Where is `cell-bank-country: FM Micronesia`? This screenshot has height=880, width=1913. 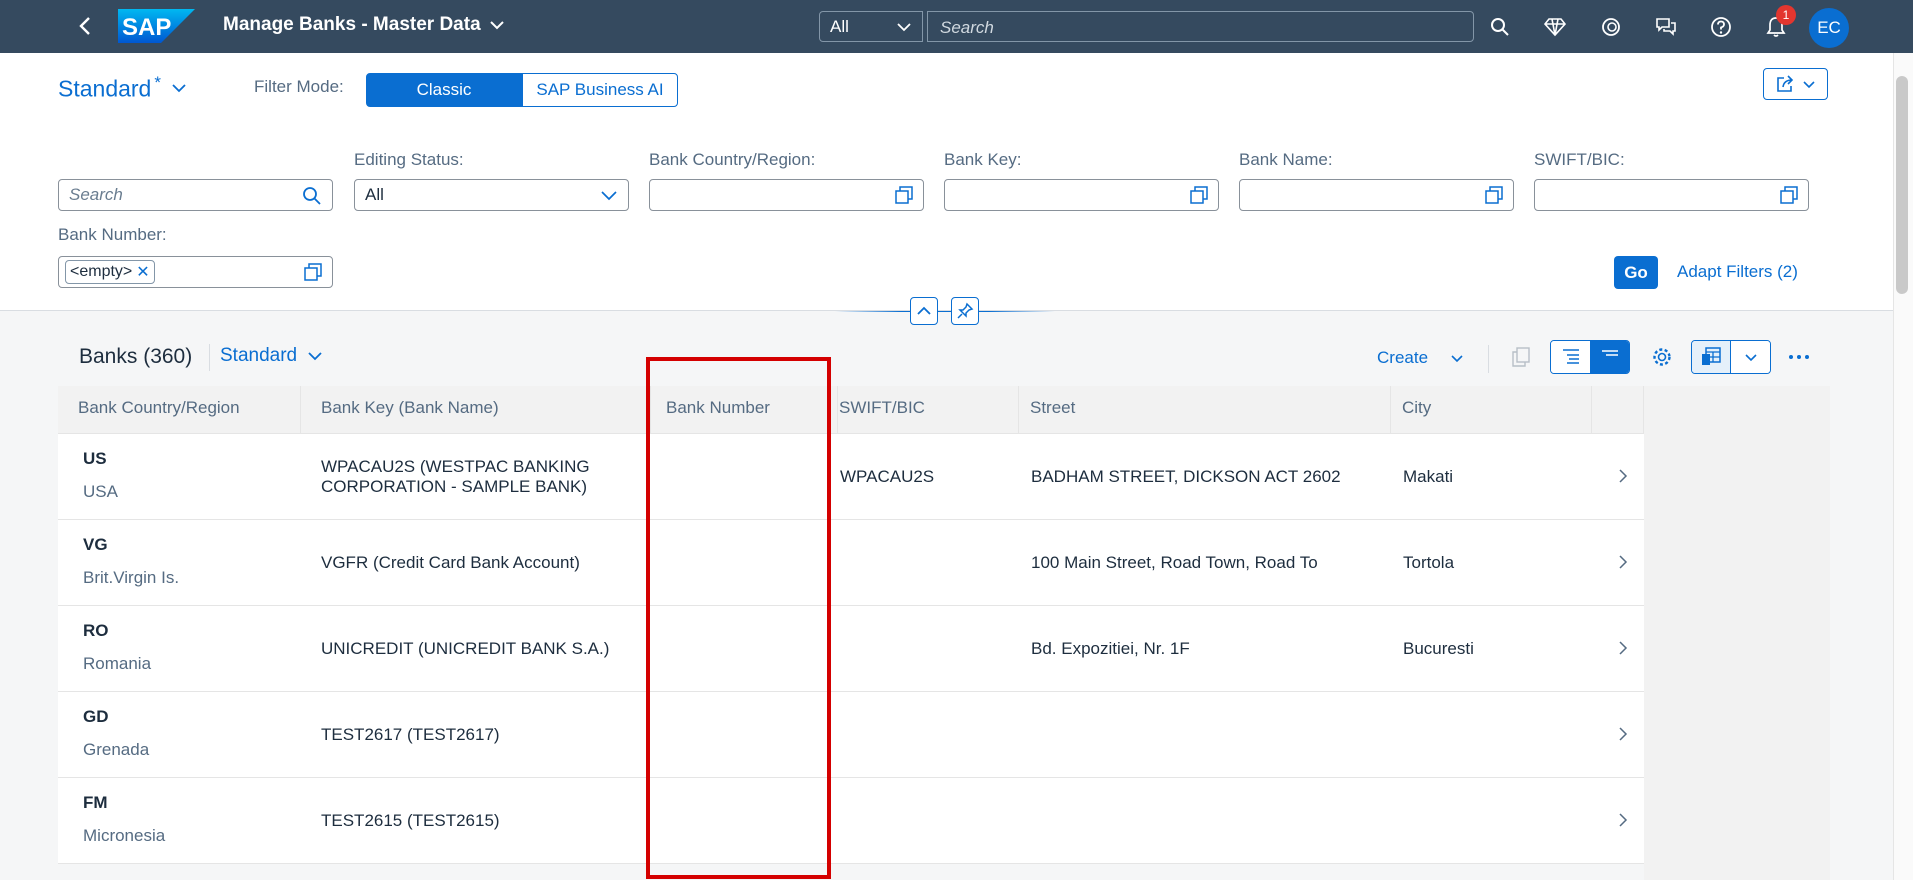
cell-bank-country: FM Micronesia is located at coordinates (179, 821).